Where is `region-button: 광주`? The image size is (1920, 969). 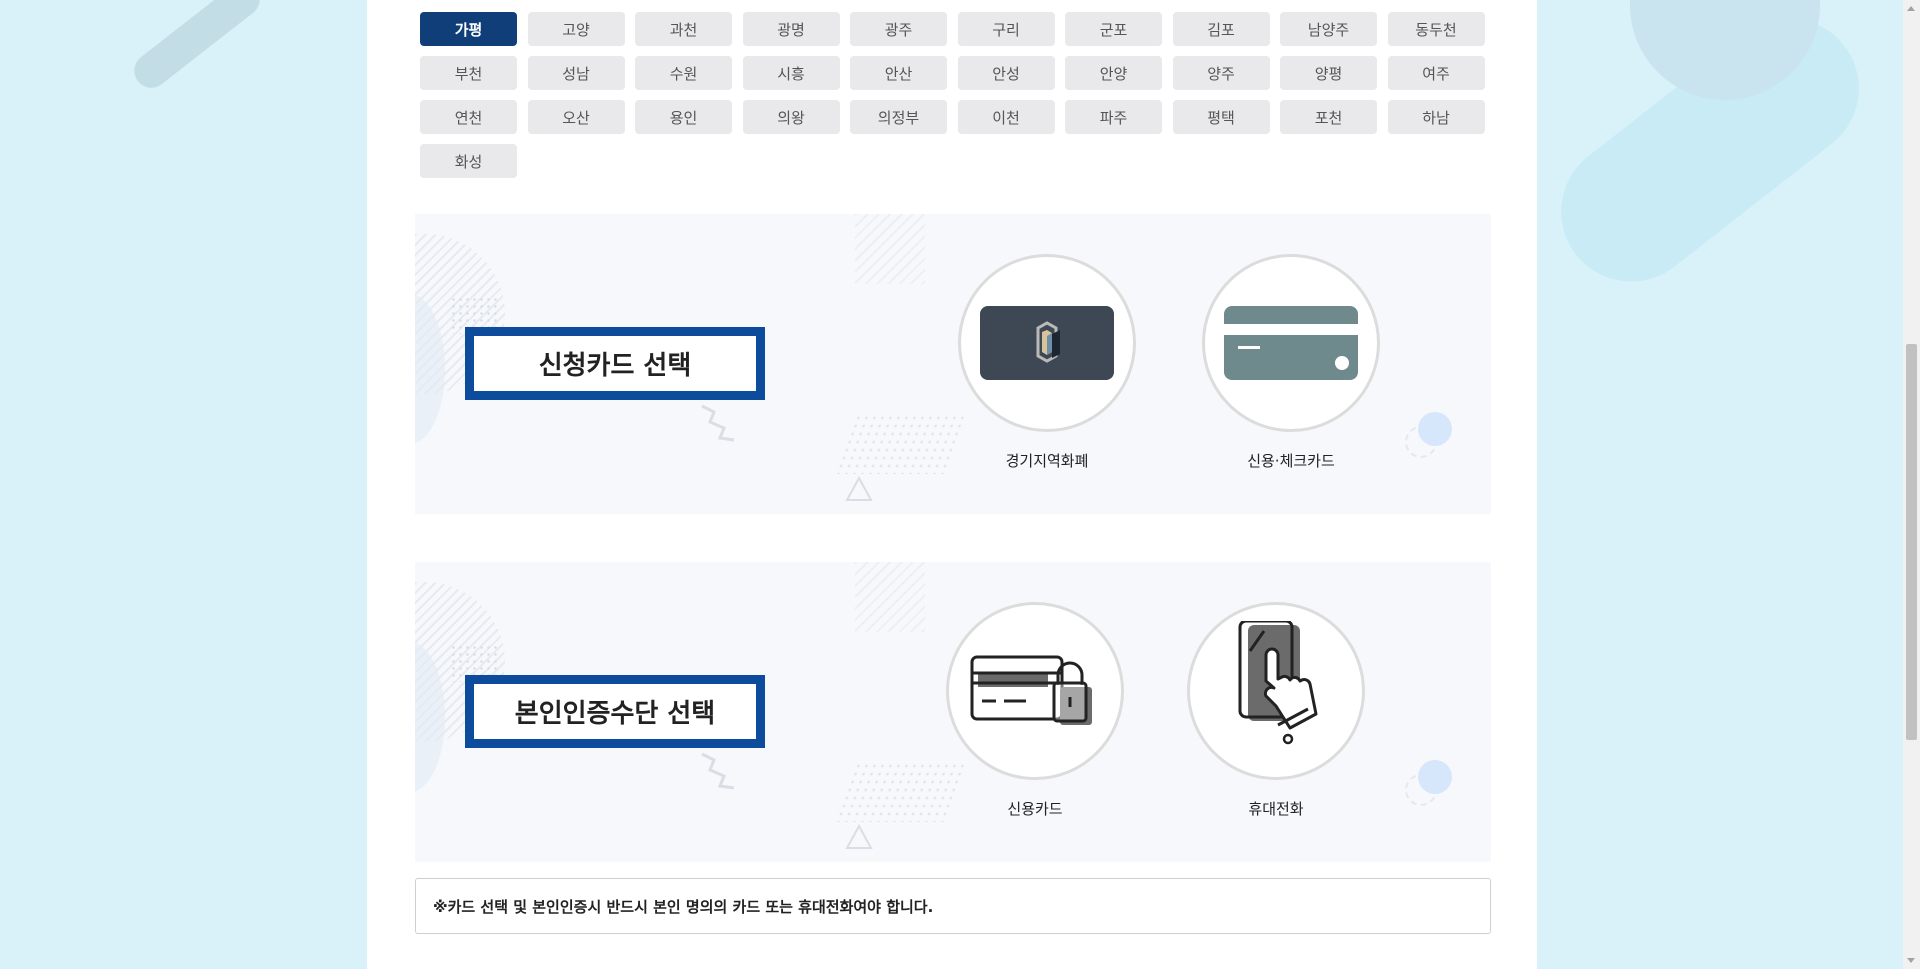 region-button: 광주 is located at coordinates (898, 29).